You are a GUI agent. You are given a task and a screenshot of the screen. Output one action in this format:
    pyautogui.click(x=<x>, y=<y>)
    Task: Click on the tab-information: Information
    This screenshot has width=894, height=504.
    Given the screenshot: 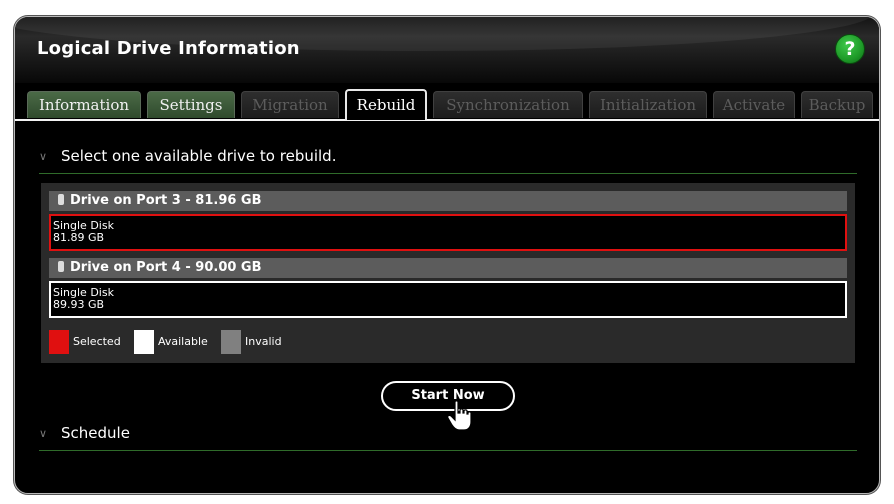 What is the action you would take?
    pyautogui.click(x=84, y=104)
    